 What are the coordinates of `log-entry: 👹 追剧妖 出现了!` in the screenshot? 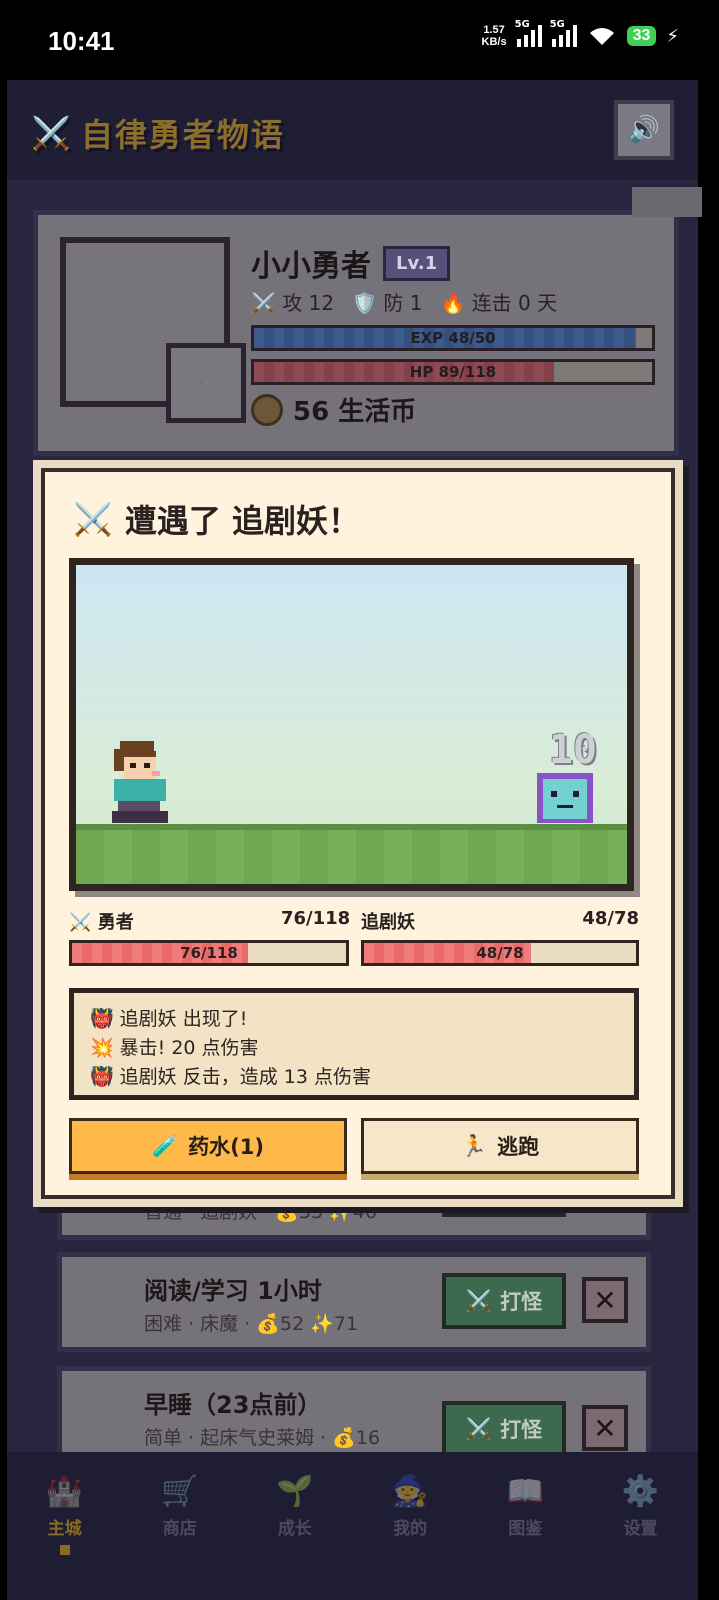 It's located at (354, 1019).